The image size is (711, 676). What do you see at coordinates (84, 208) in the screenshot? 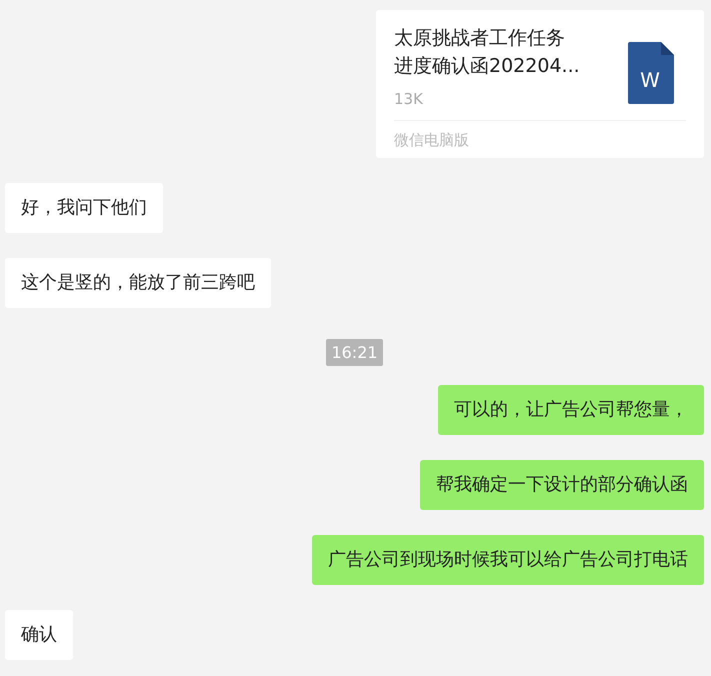
I see `message-bubble: 好，我问下他们` at bounding box center [84, 208].